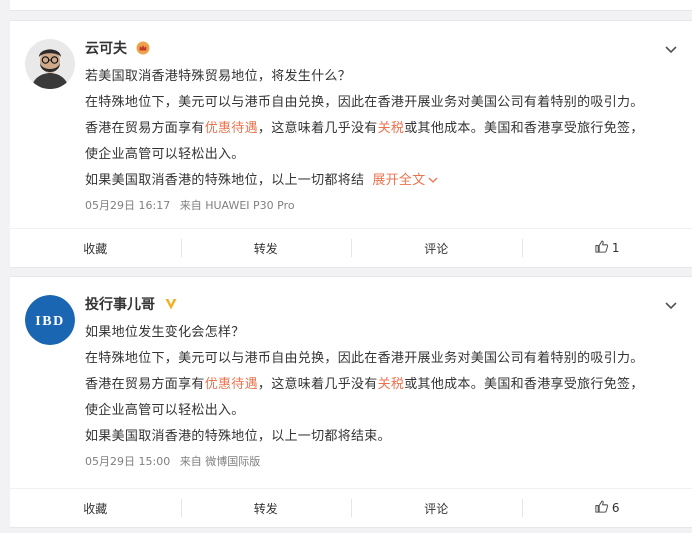 The width and height of the screenshot is (692, 533). Describe the element at coordinates (351, 5) in the screenshot. I see `previous-card-bottom` at that location.